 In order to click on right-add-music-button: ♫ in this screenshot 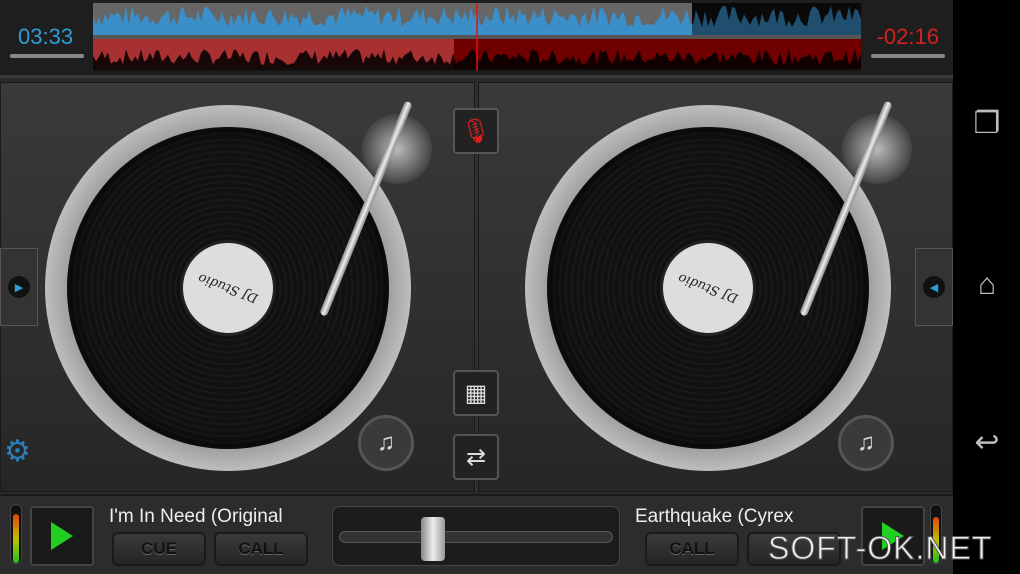, I will do `click(866, 443)`.